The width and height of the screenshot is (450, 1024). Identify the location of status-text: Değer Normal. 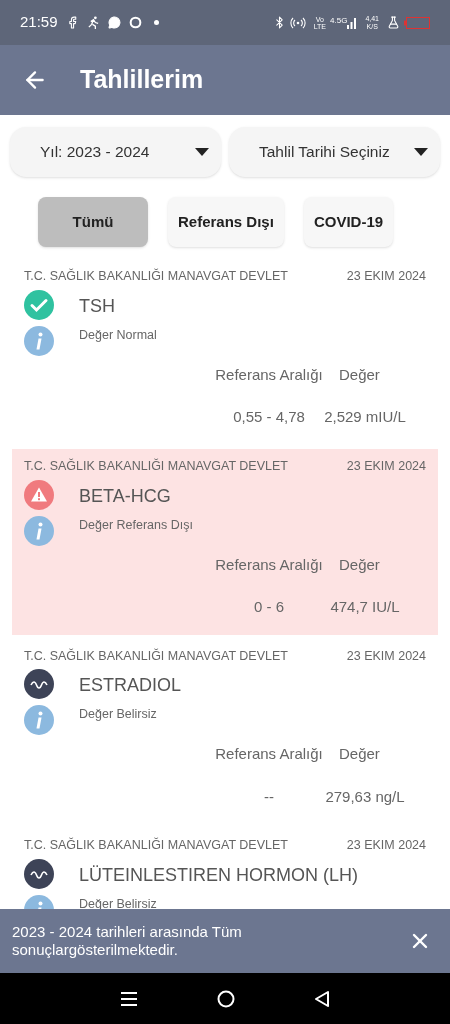
(118, 335).